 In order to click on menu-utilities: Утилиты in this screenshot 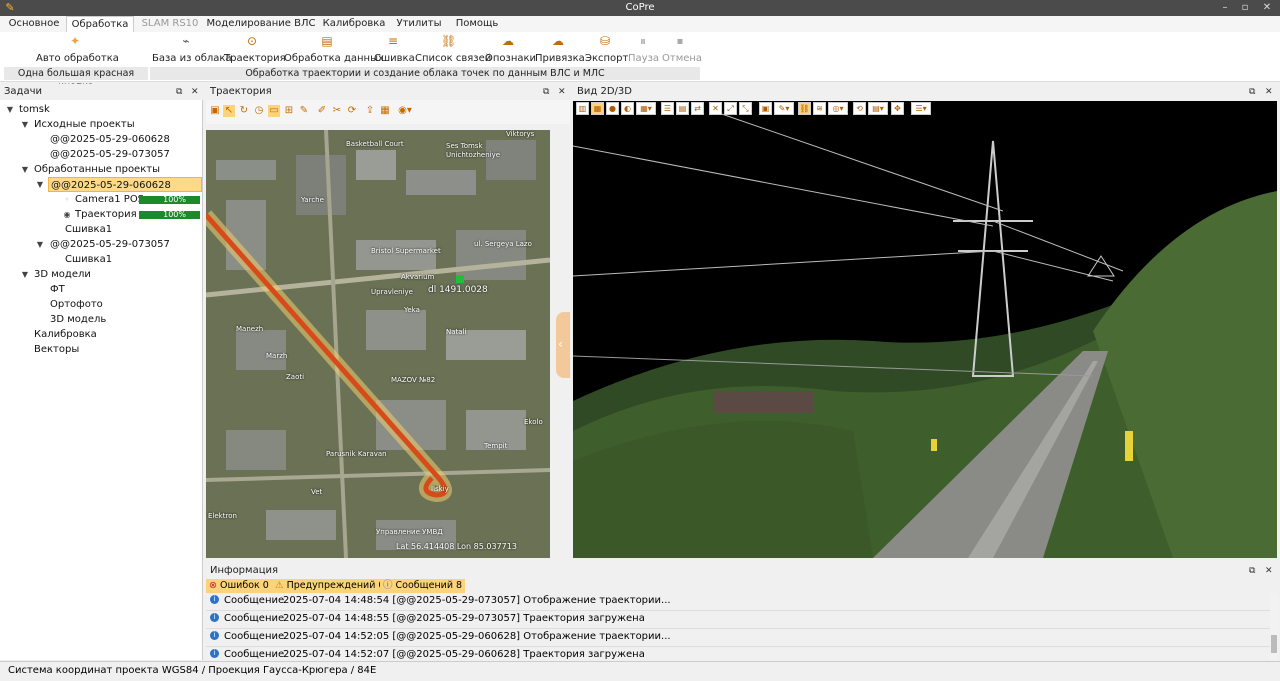, I will do `click(419, 24)`.